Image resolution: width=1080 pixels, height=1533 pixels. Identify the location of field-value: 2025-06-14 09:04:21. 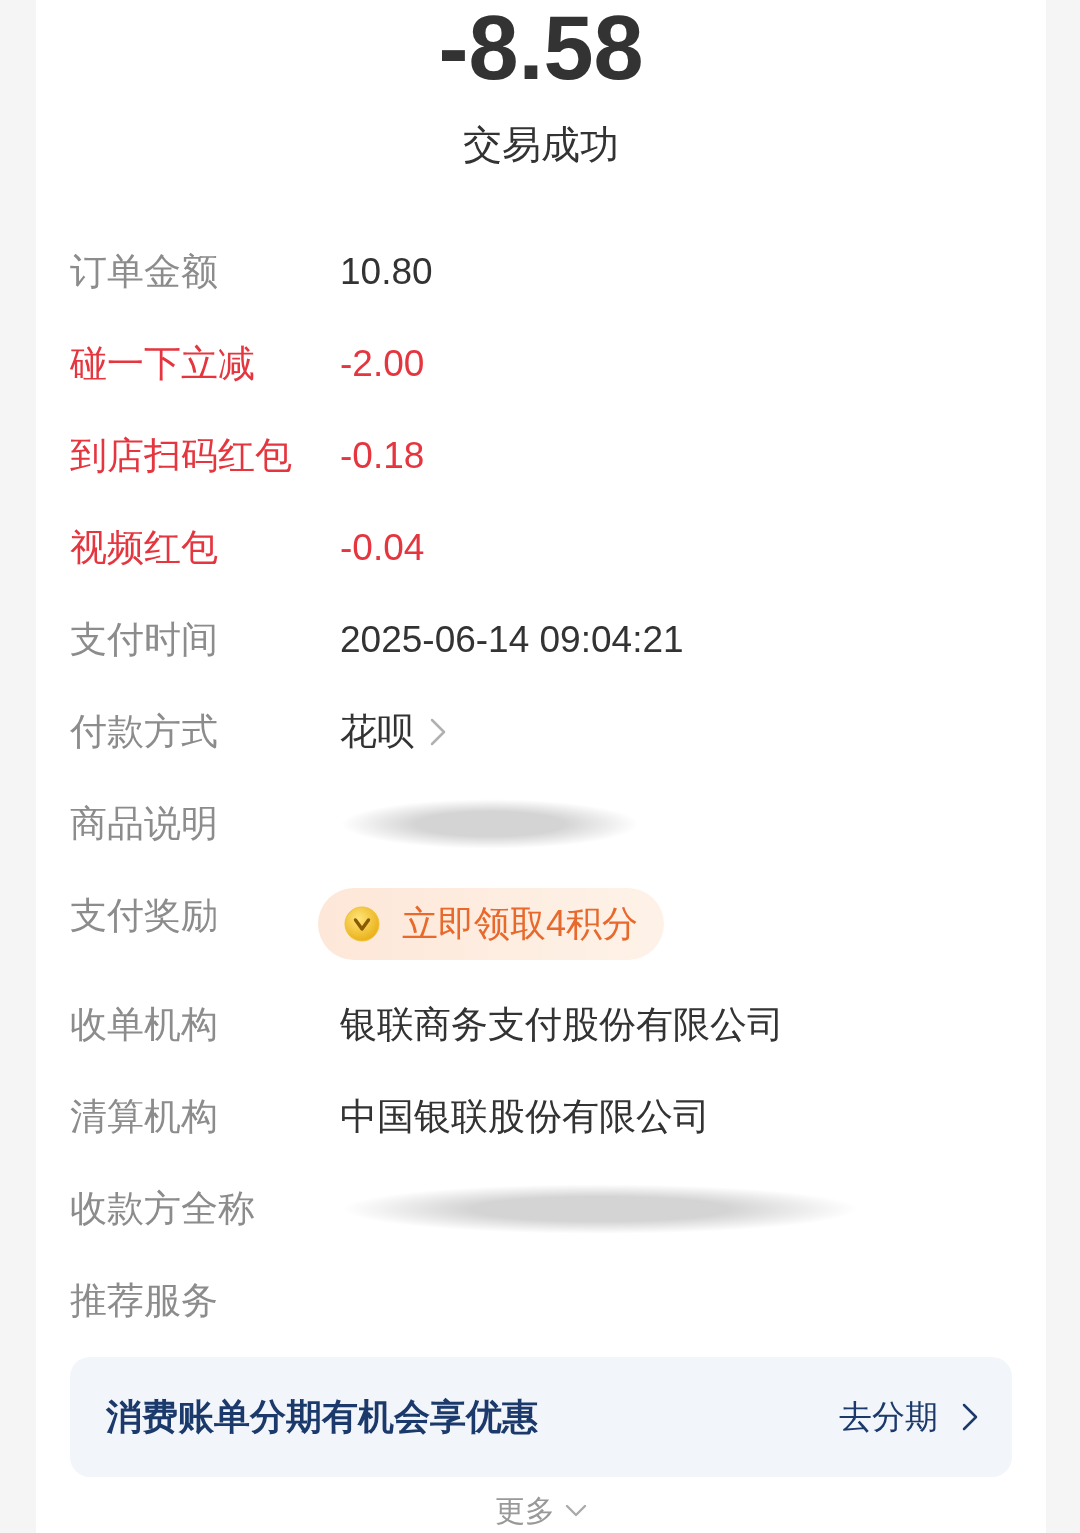
(512, 640).